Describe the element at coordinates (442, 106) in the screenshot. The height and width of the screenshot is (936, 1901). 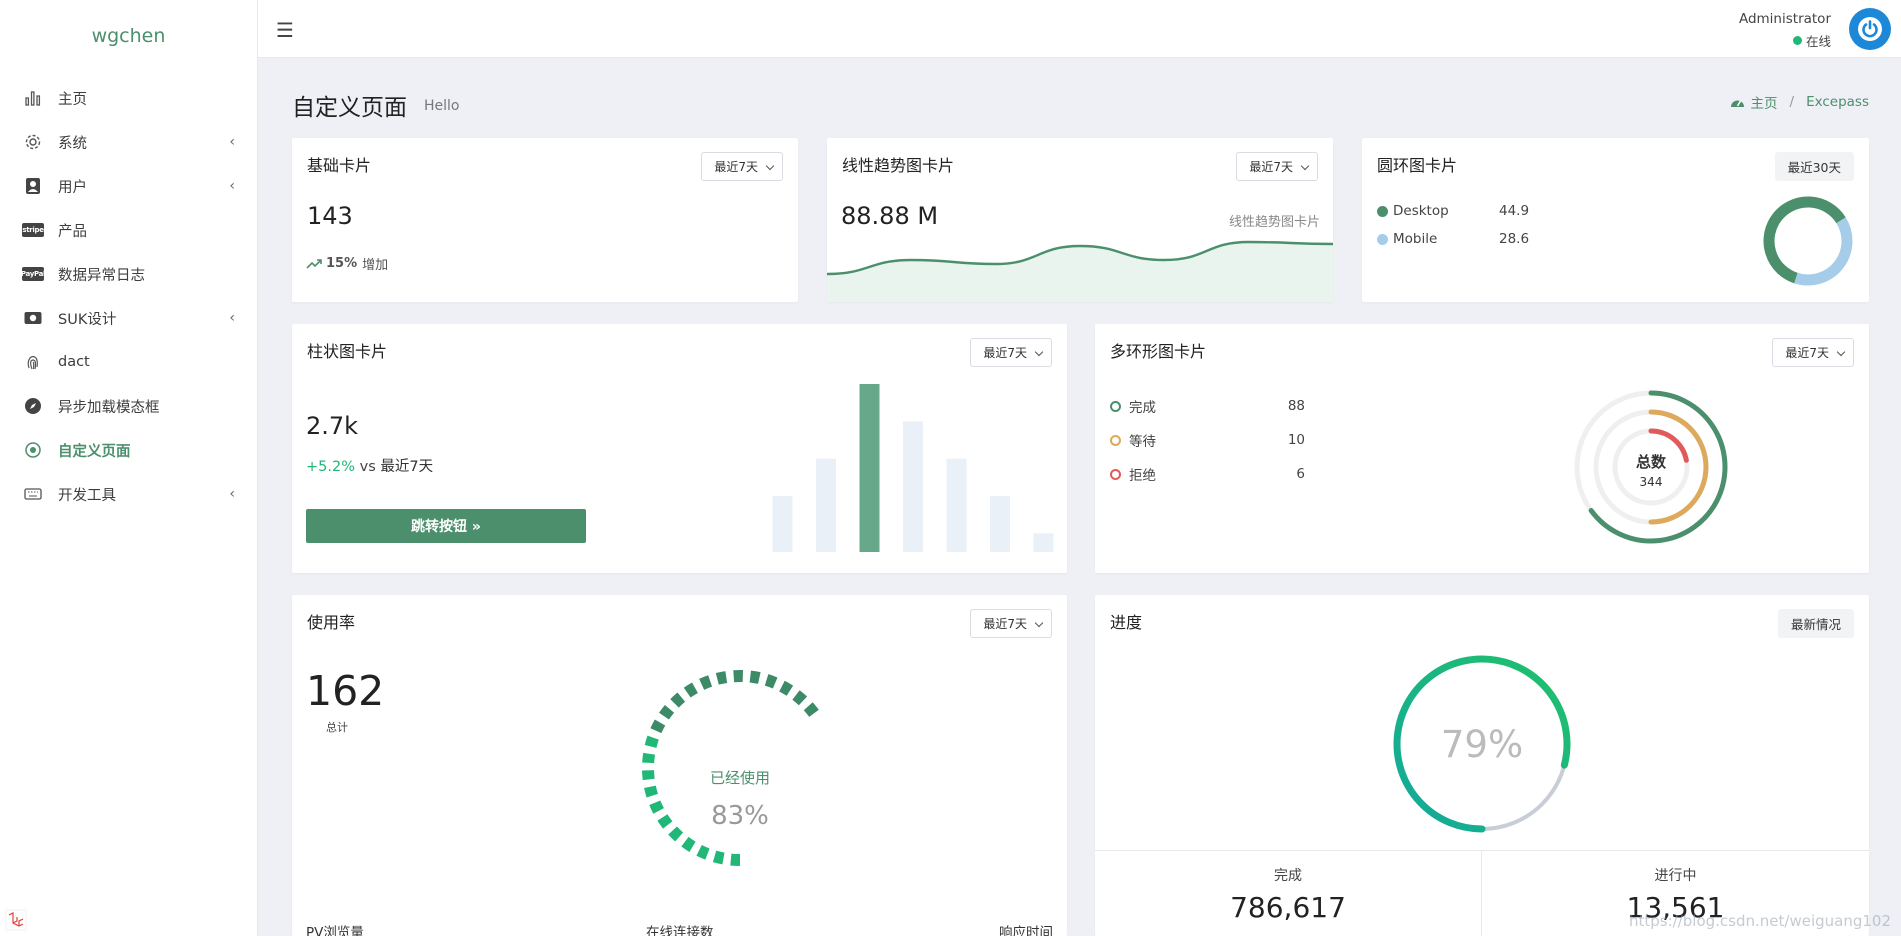
I see `page-subtitle: Hello` at that location.